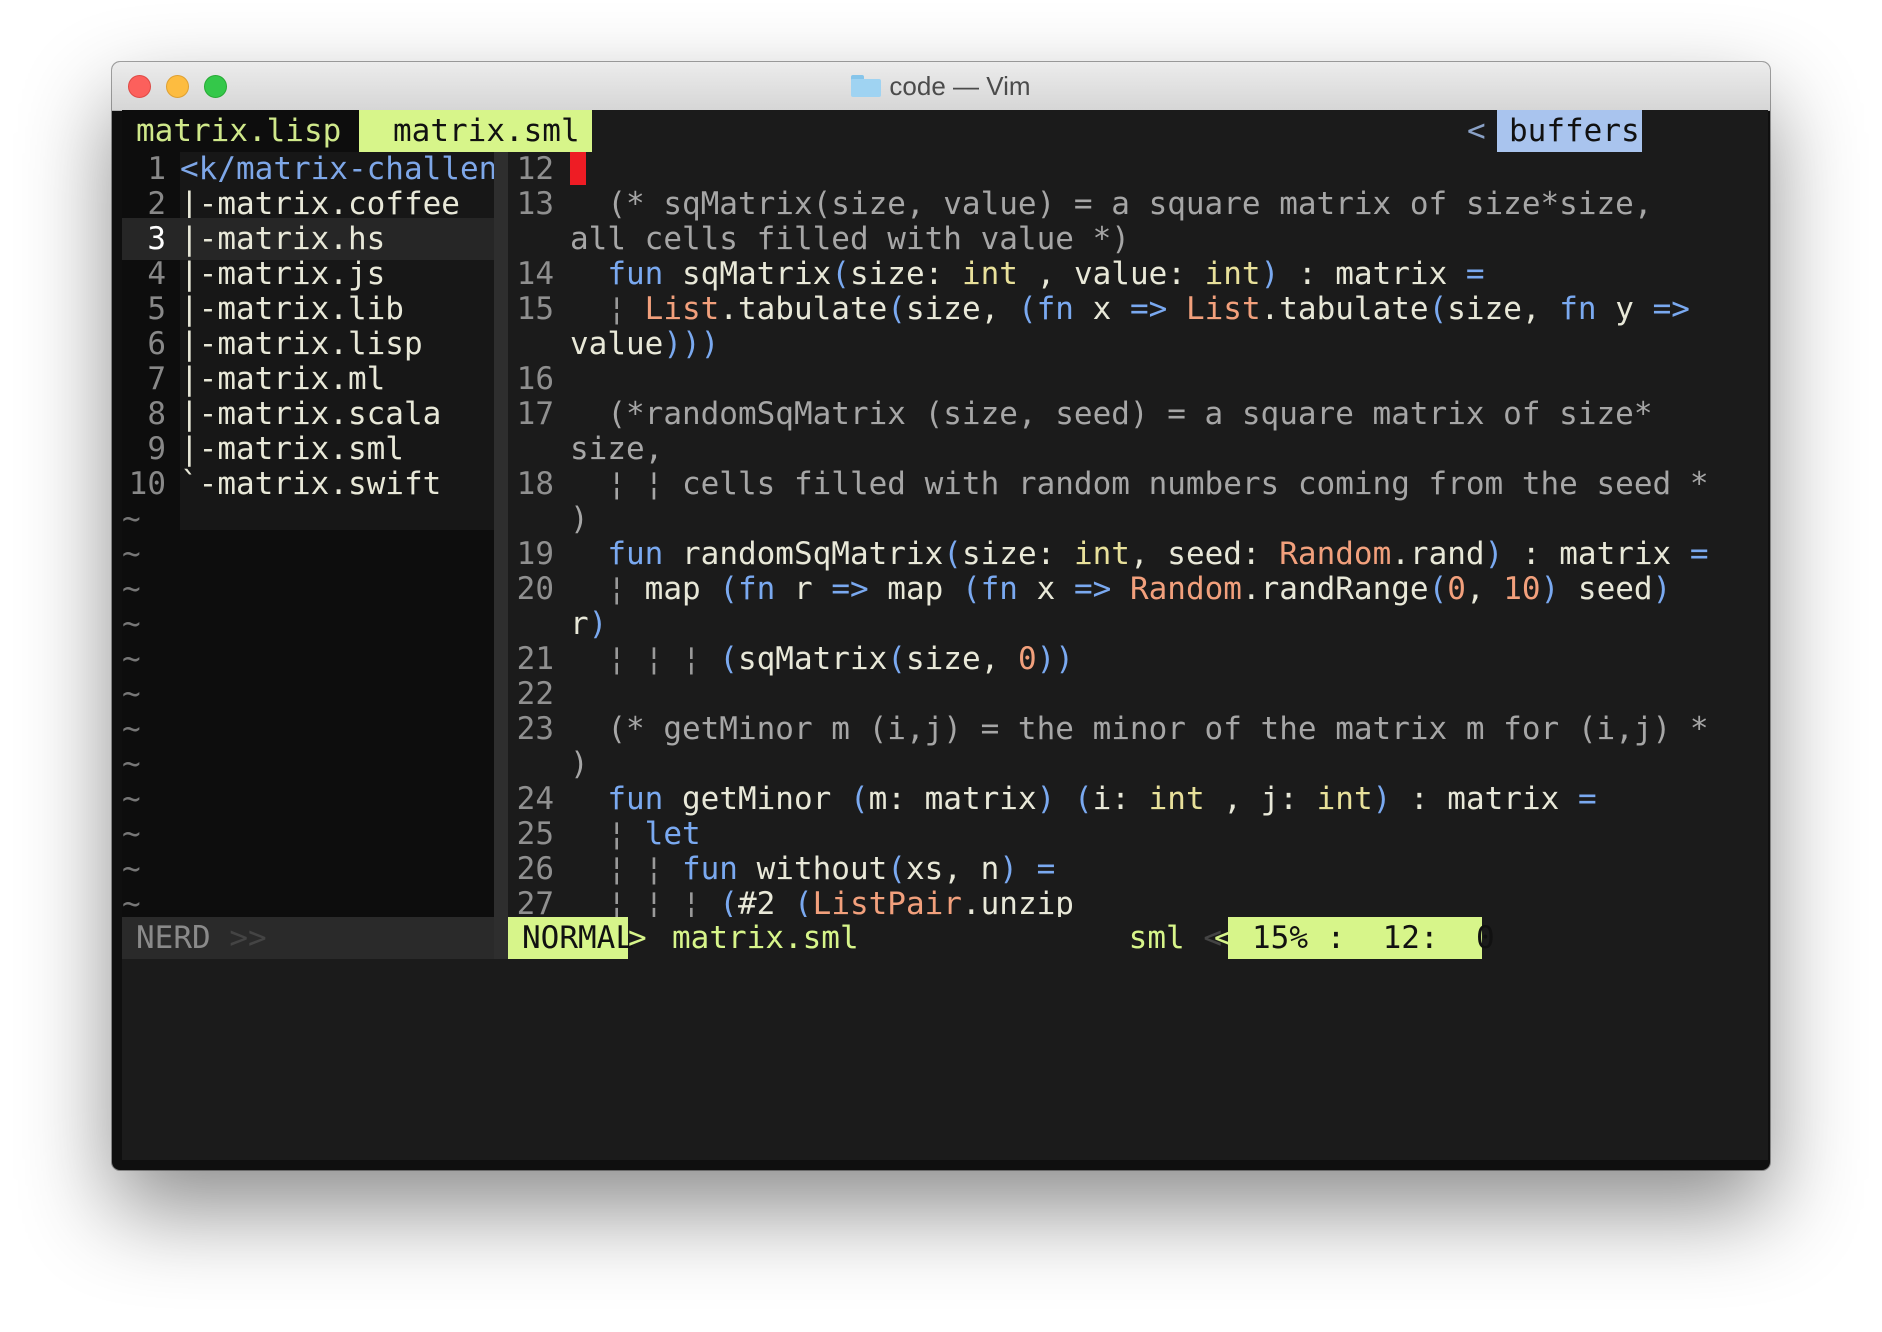 This screenshot has height=1332, width=1882. Describe the element at coordinates (1017, 554) in the screenshot. I see `code-token: size:` at that location.